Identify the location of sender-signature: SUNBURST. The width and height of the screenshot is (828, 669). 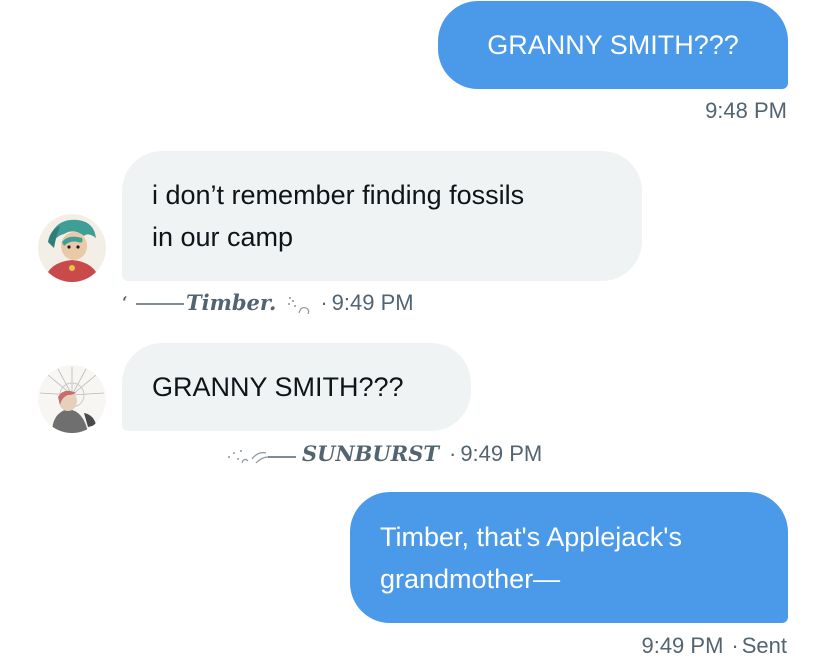
(370, 453).